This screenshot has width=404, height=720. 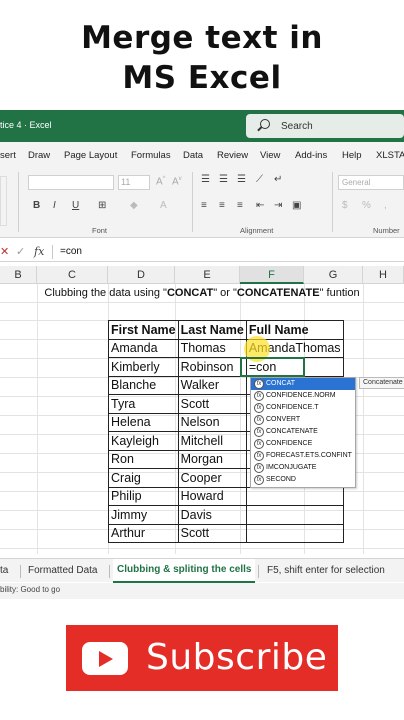 I want to click on font-size-select: 11, so click(x=134, y=182).